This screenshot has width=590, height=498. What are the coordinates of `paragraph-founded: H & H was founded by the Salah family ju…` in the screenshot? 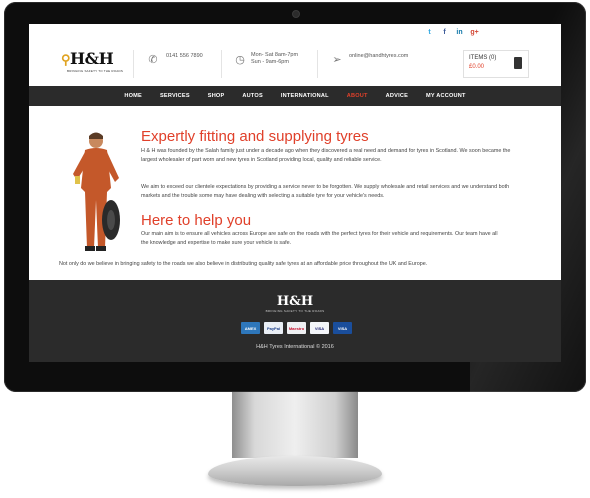 It's located at (326, 155).